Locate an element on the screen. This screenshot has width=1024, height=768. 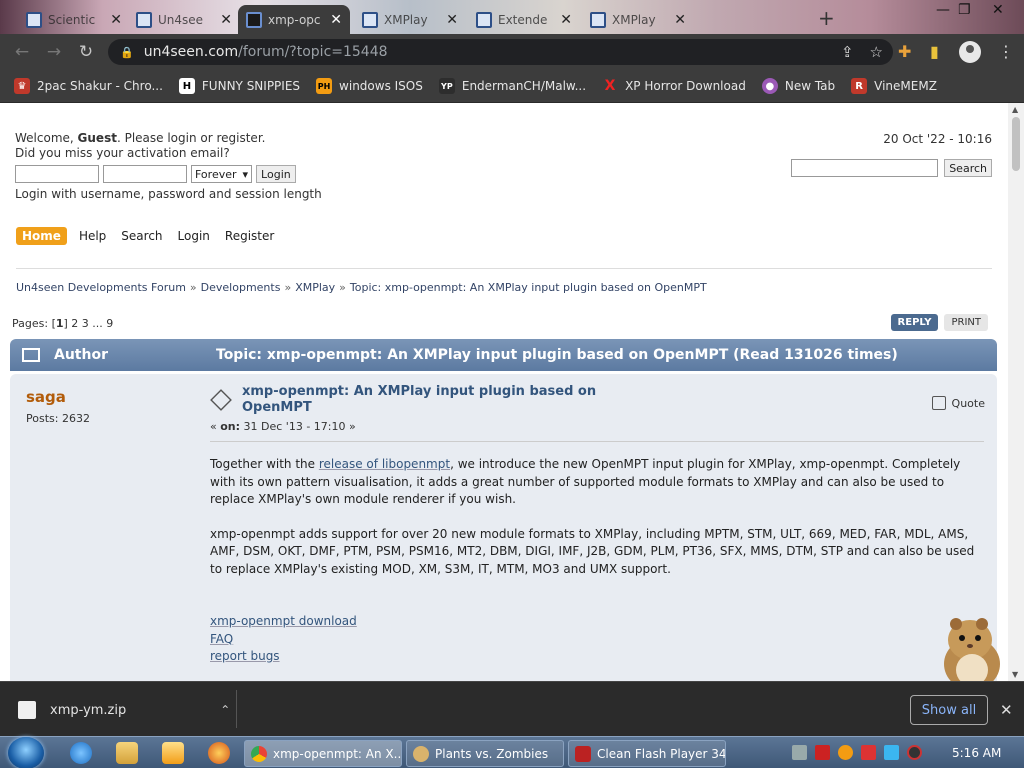
bookmark-item: PH windows ISOS is located at coordinates (369, 86).